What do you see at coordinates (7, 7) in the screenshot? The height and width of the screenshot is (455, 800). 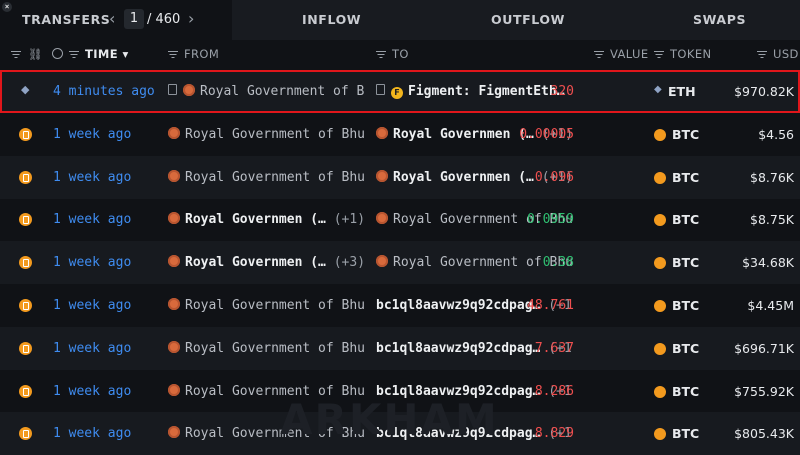 I see `close-icon: ×` at bounding box center [7, 7].